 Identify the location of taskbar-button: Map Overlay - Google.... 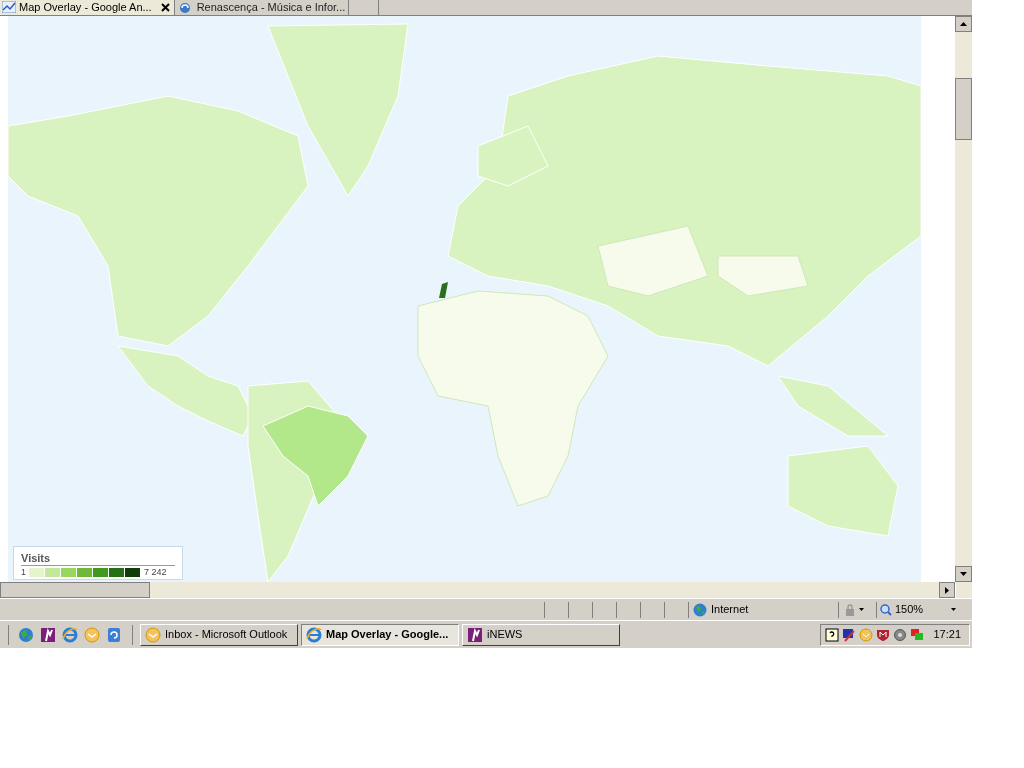
(380, 634).